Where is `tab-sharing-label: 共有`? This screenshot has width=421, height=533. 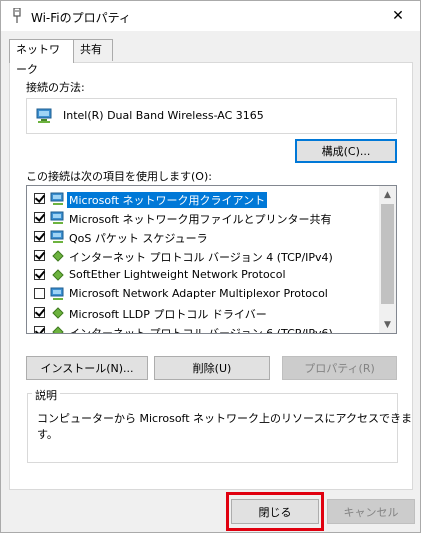
tab-sharing-label: 共有 is located at coordinates (91, 49).